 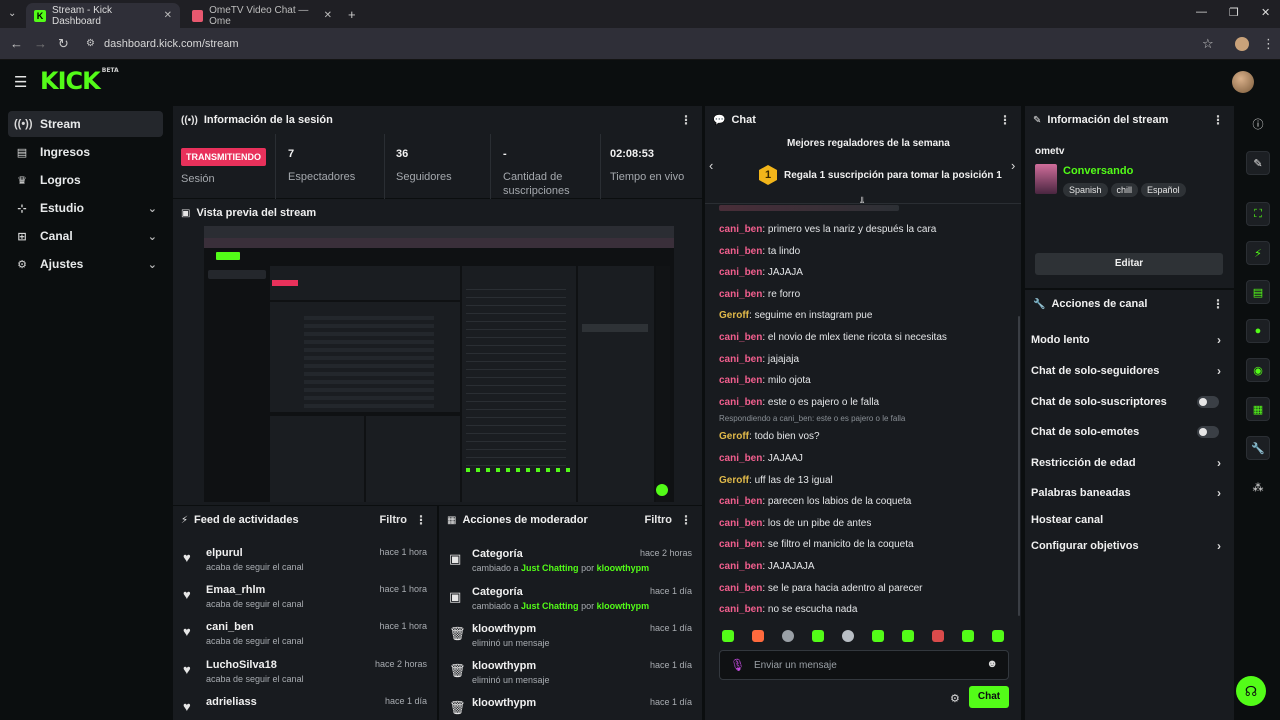 I want to click on action-solo-seguidores: Chat de solo-seguidores ›, so click(x=1126, y=371).